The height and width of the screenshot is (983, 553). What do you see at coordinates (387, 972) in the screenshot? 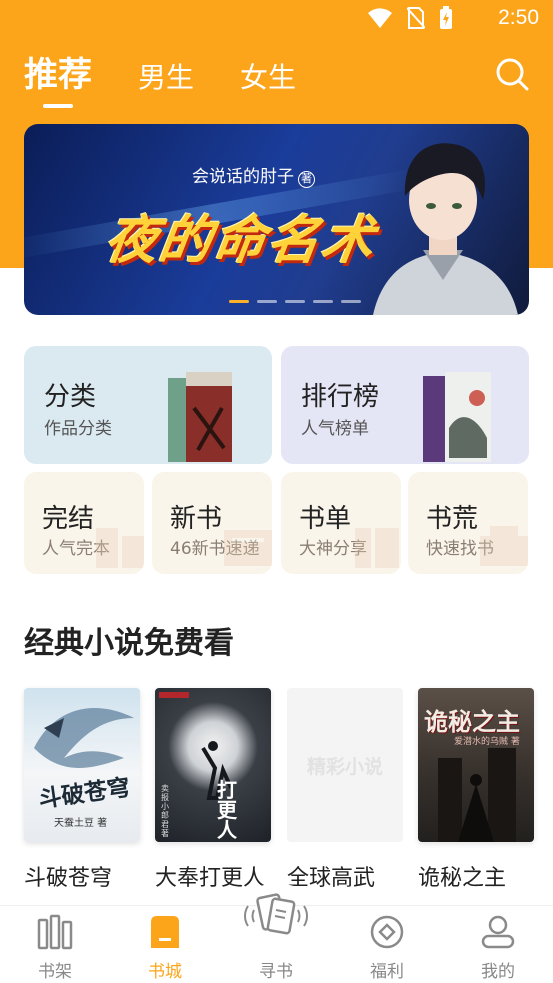
I see `nav-label: 福利` at bounding box center [387, 972].